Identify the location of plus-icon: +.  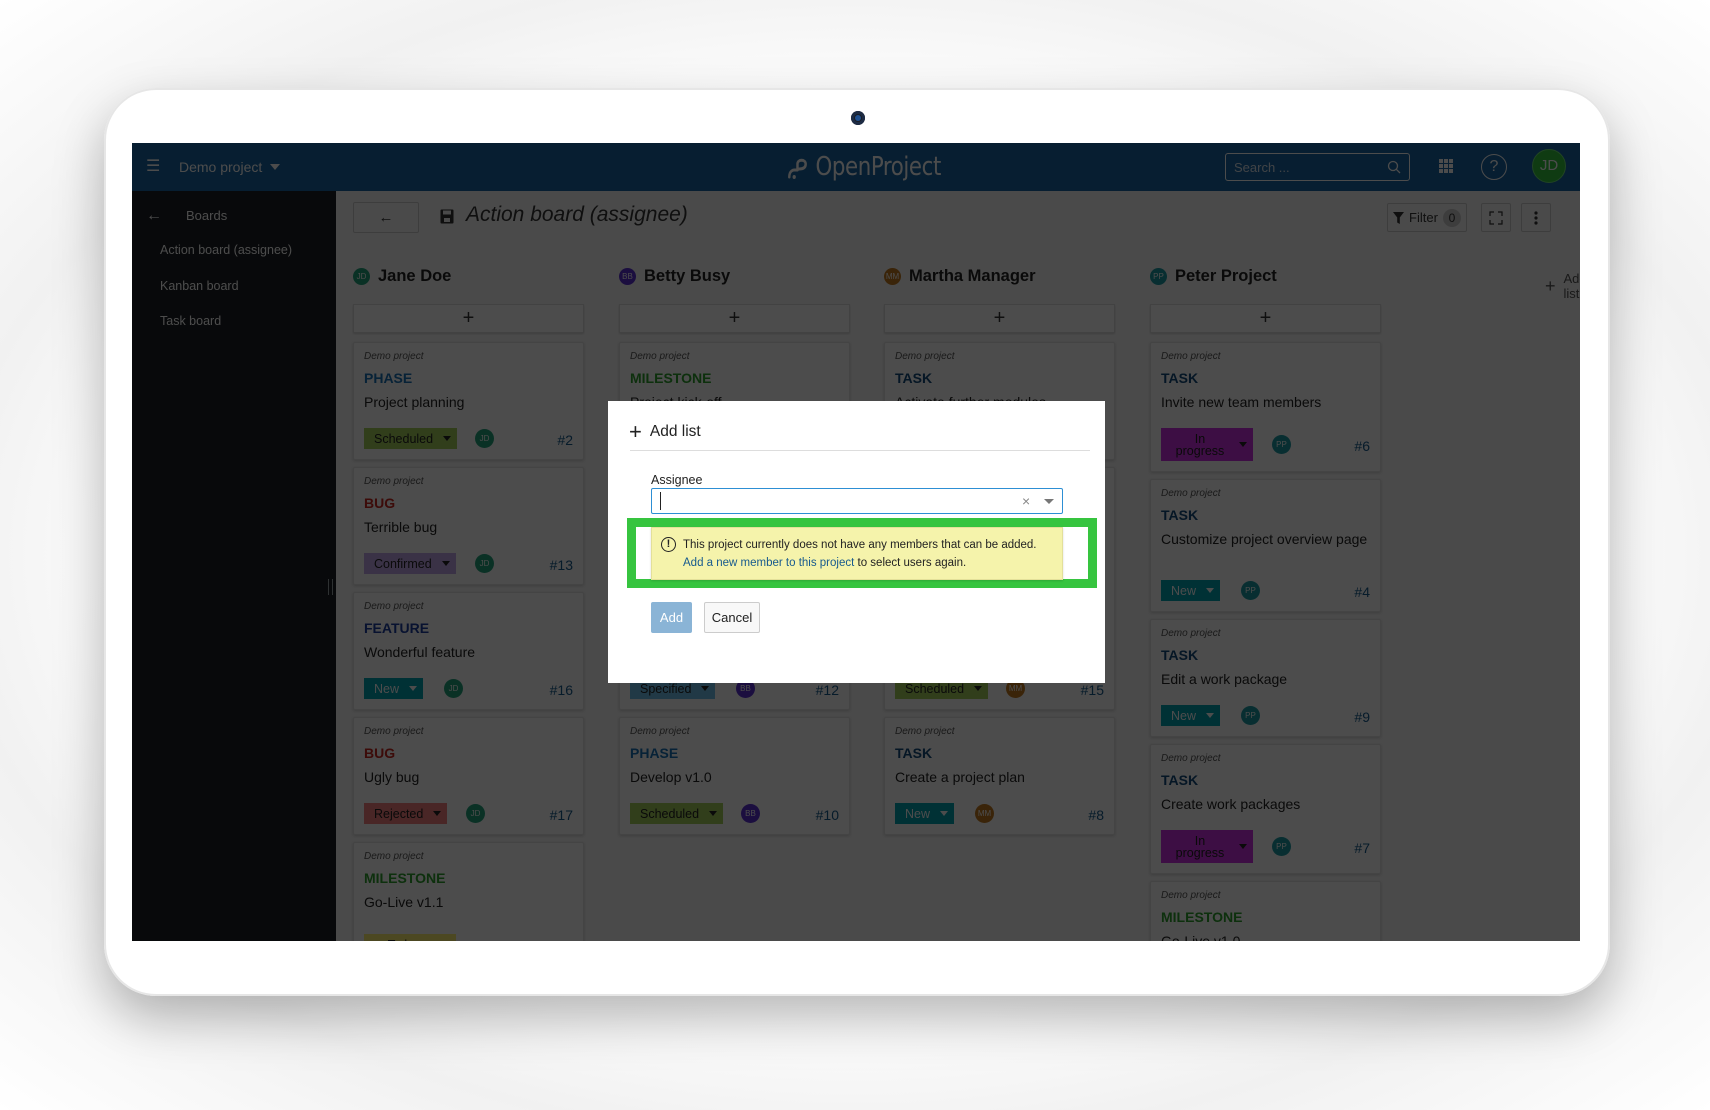
(635, 431).